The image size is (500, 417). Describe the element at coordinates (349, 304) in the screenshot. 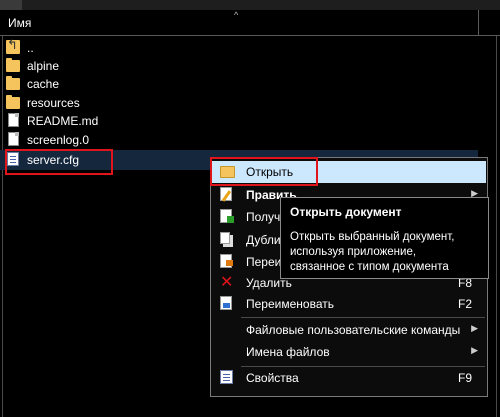

I see `menu-item-rename: Переименовать F2` at that location.